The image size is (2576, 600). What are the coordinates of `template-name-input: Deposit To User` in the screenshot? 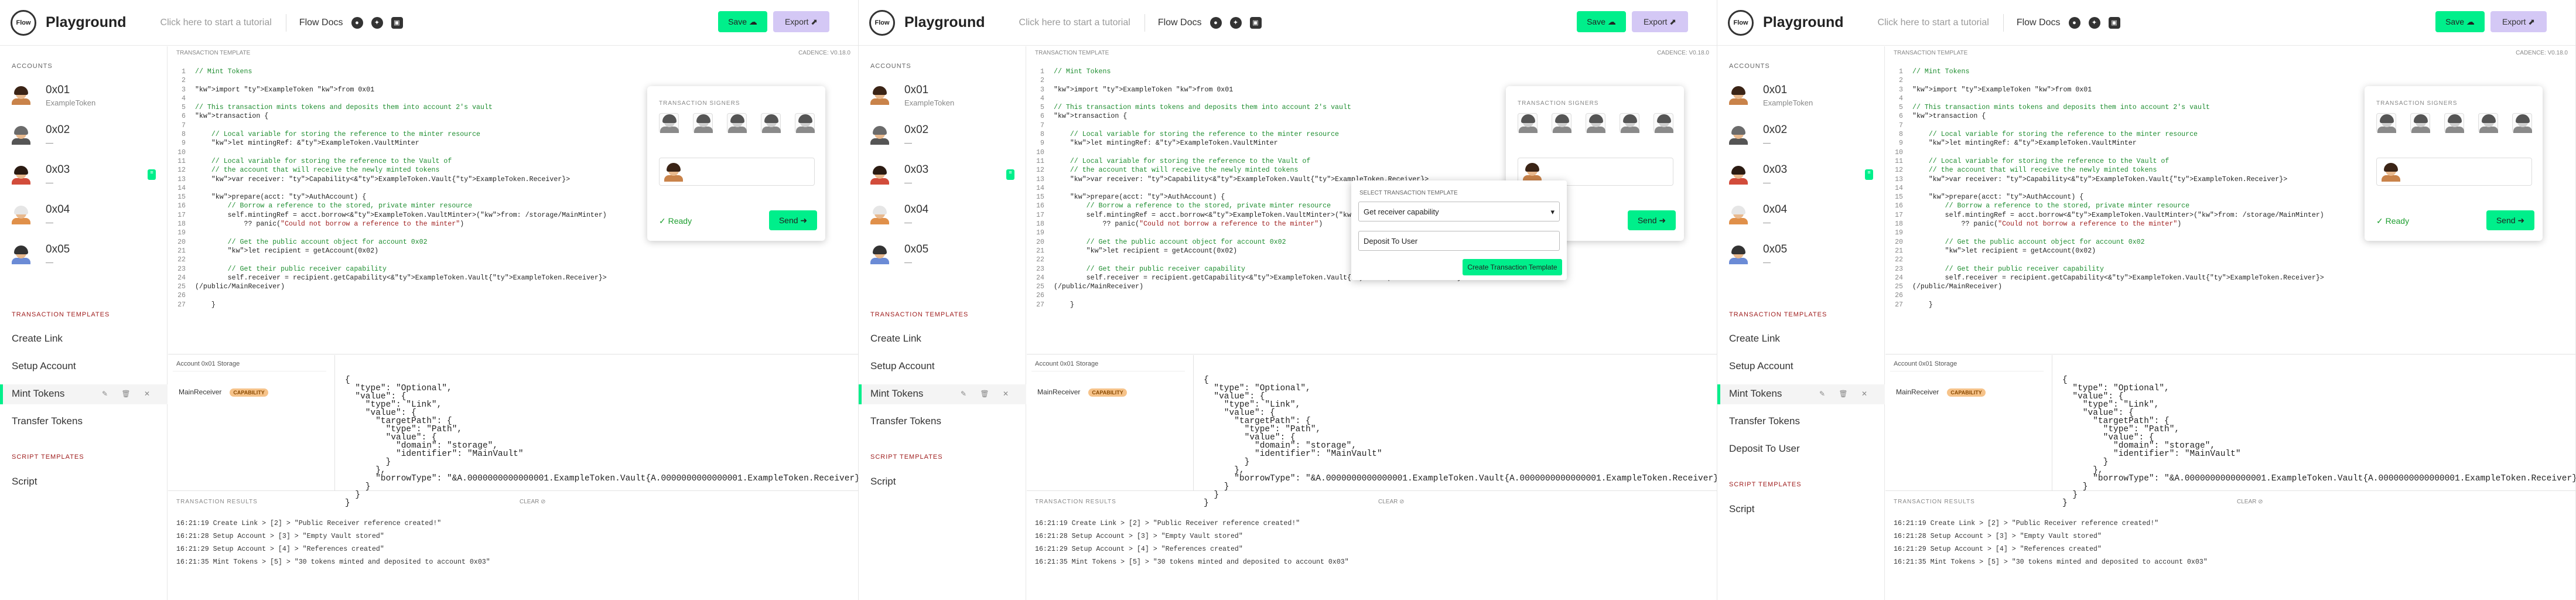 It's located at (1459, 241).